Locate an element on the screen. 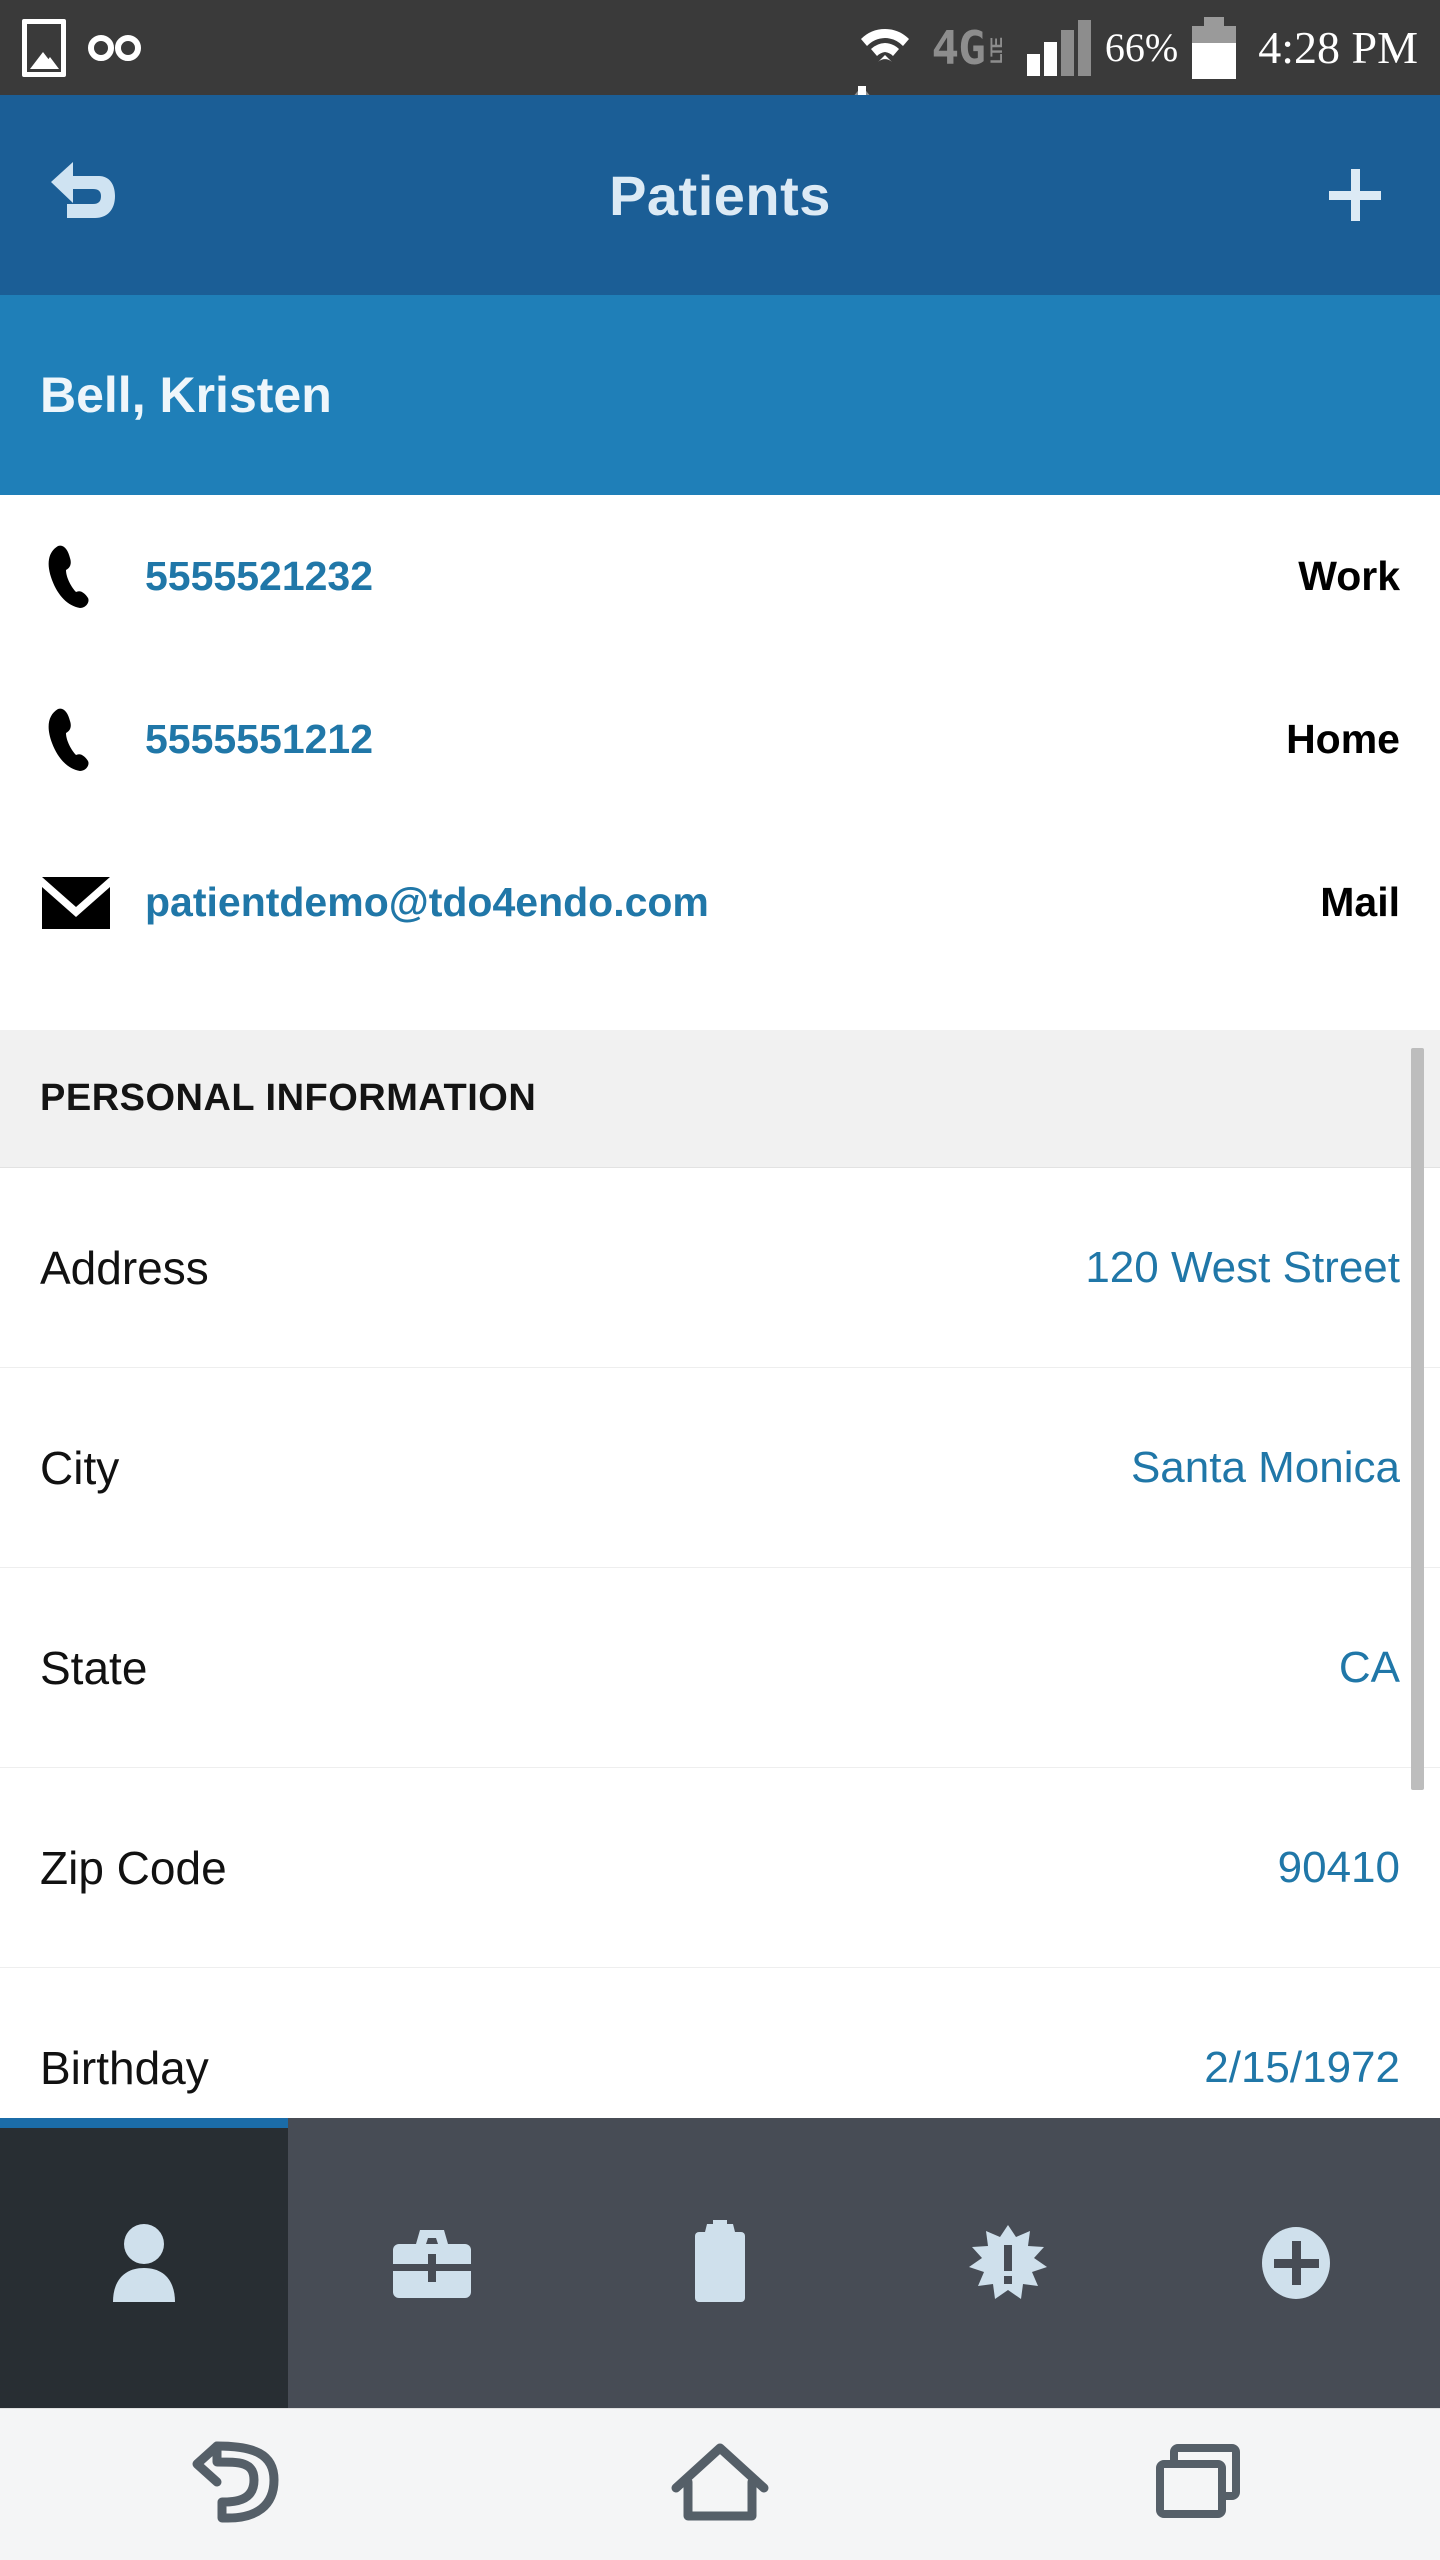 This screenshot has width=1440, height=2560. contact-row-mail: patientdemo@tdo4endo.com Mail is located at coordinates (720, 902).